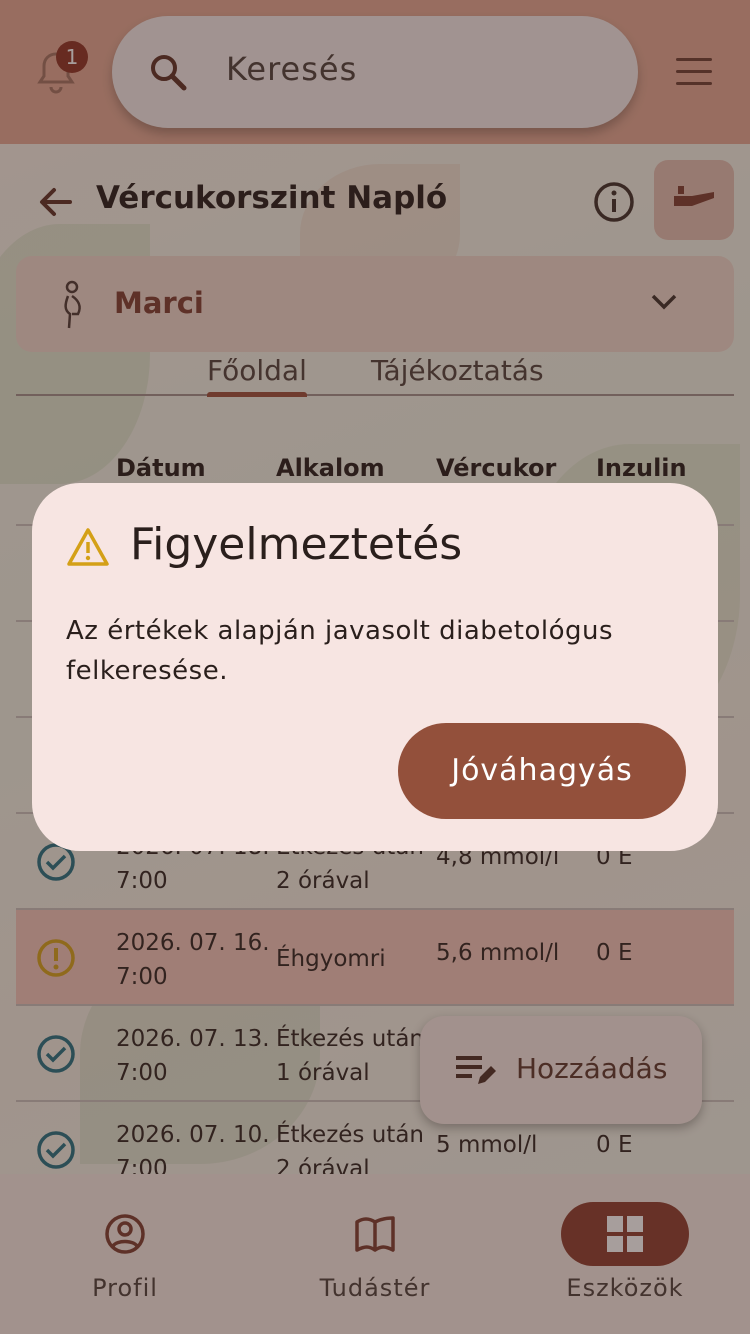 The image size is (750, 1334). Describe the element at coordinates (88, 547) in the screenshot. I see `warning-triangle-icon` at that location.